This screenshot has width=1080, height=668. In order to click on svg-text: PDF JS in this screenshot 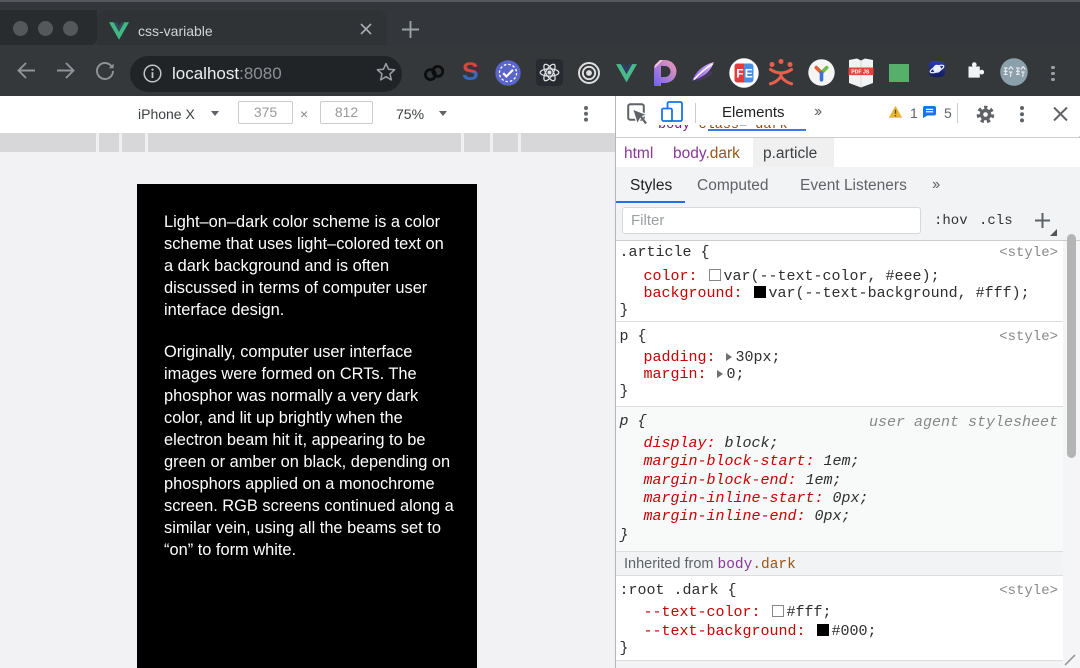, I will do `click(860, 72)`.